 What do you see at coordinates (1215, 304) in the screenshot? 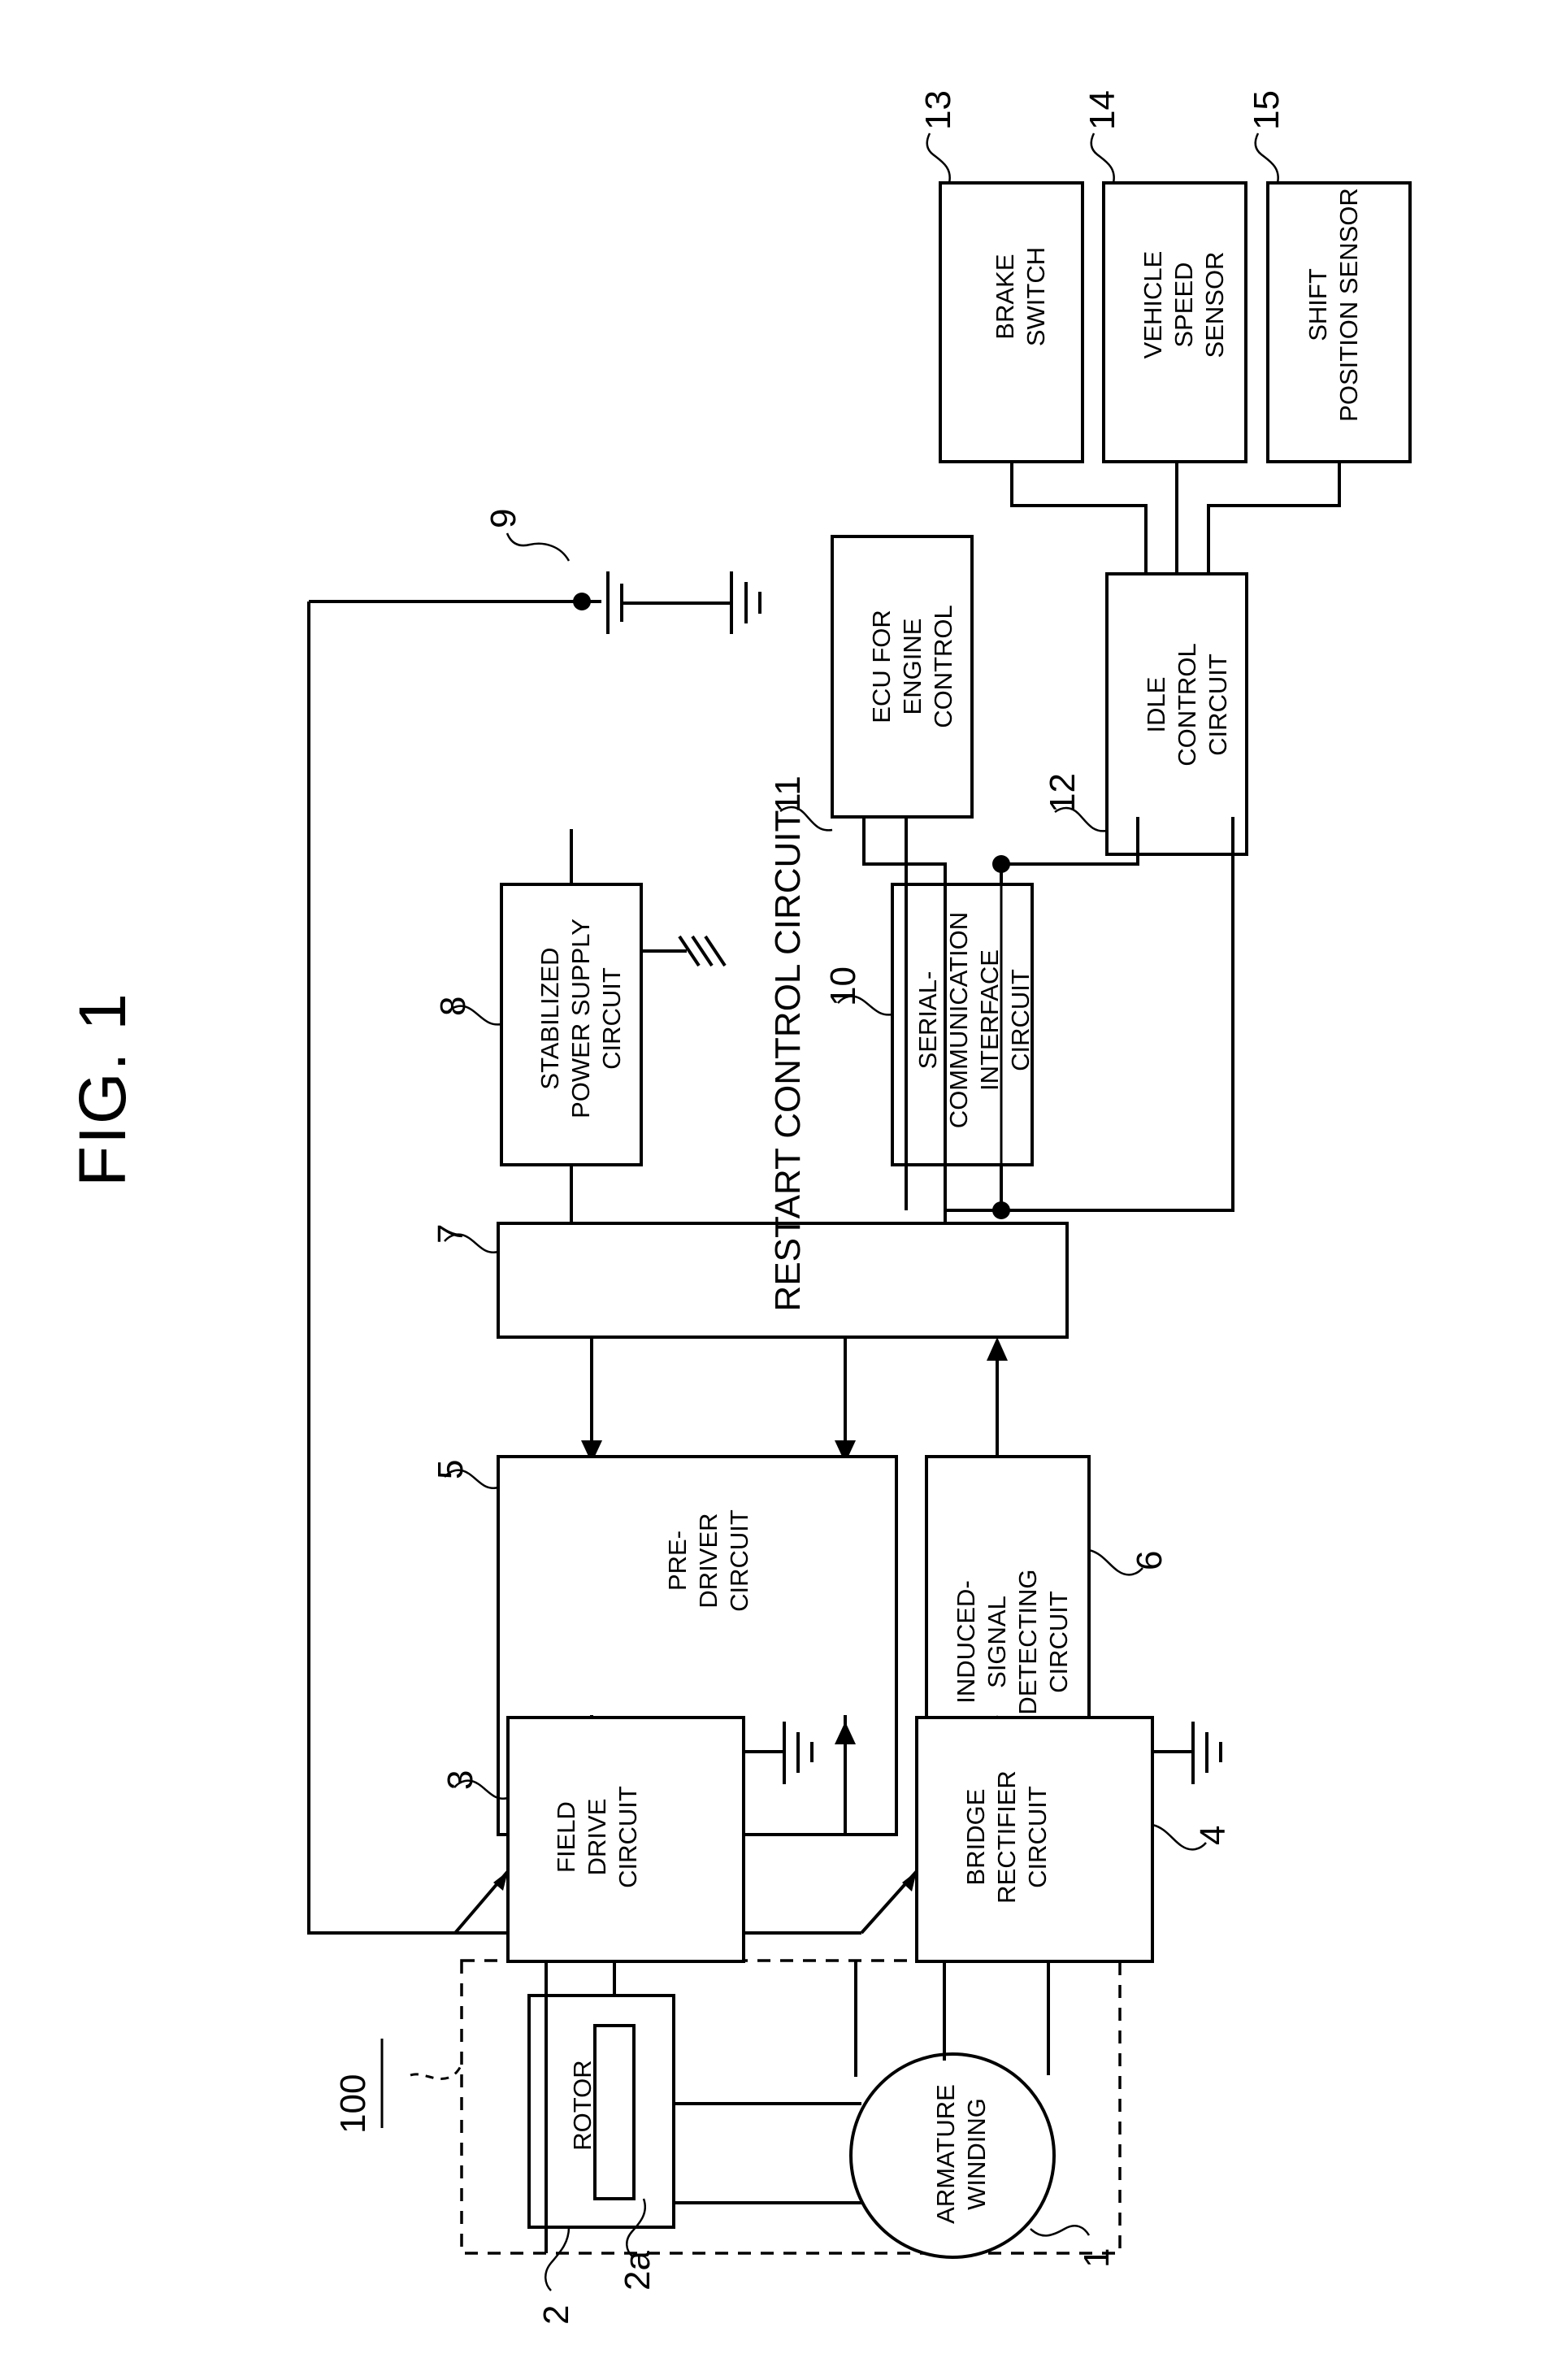
I see `vehicle-speed-label-line3: SENSOR` at bounding box center [1215, 304].